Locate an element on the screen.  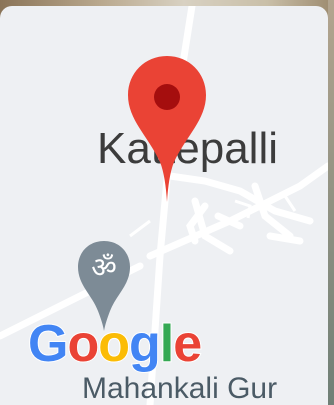
google-logo: Google is located at coordinates (115, 344).